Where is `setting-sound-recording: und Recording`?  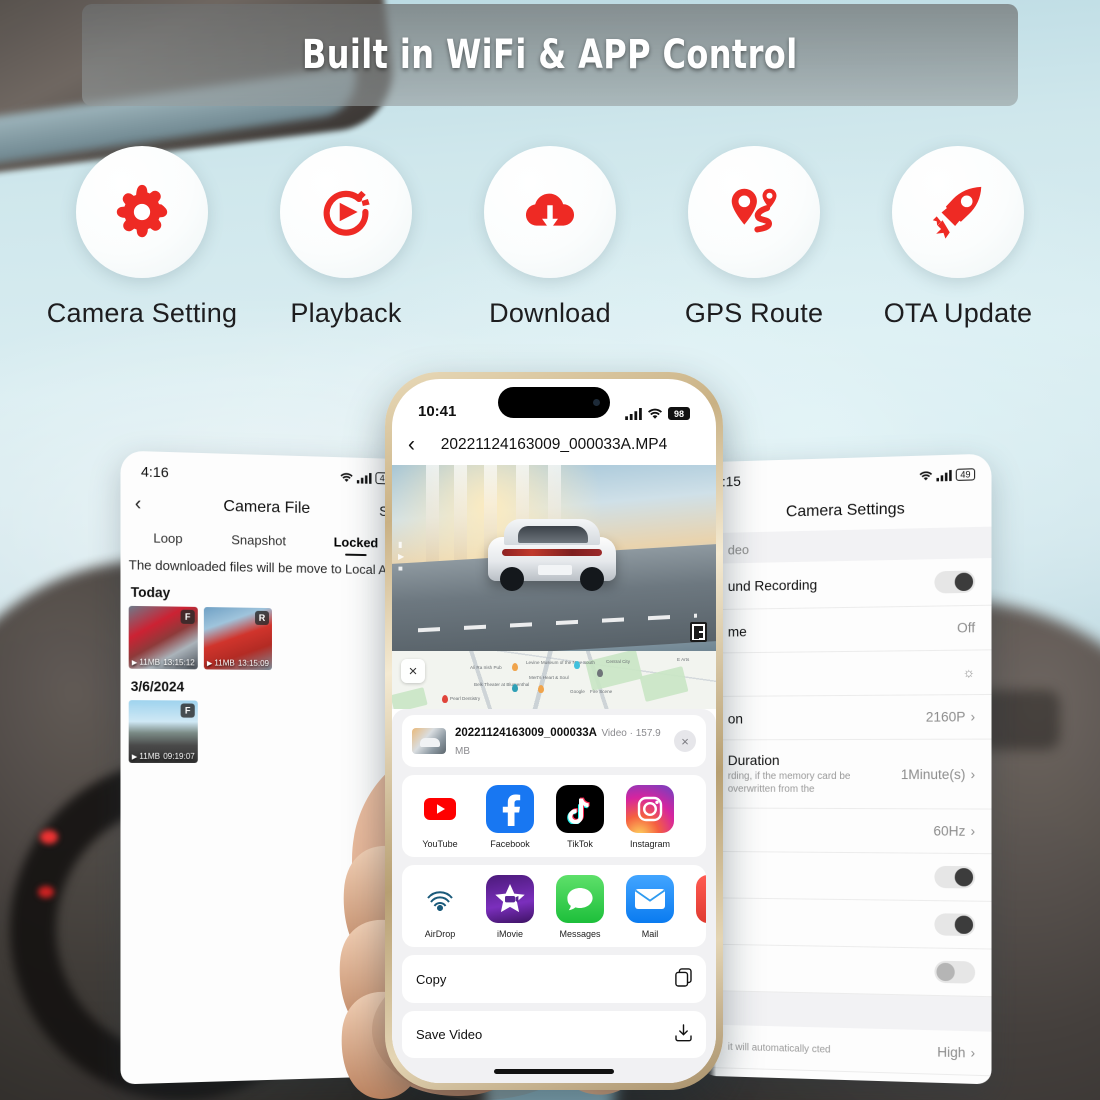 setting-sound-recording: und Recording is located at coordinates (847, 584).